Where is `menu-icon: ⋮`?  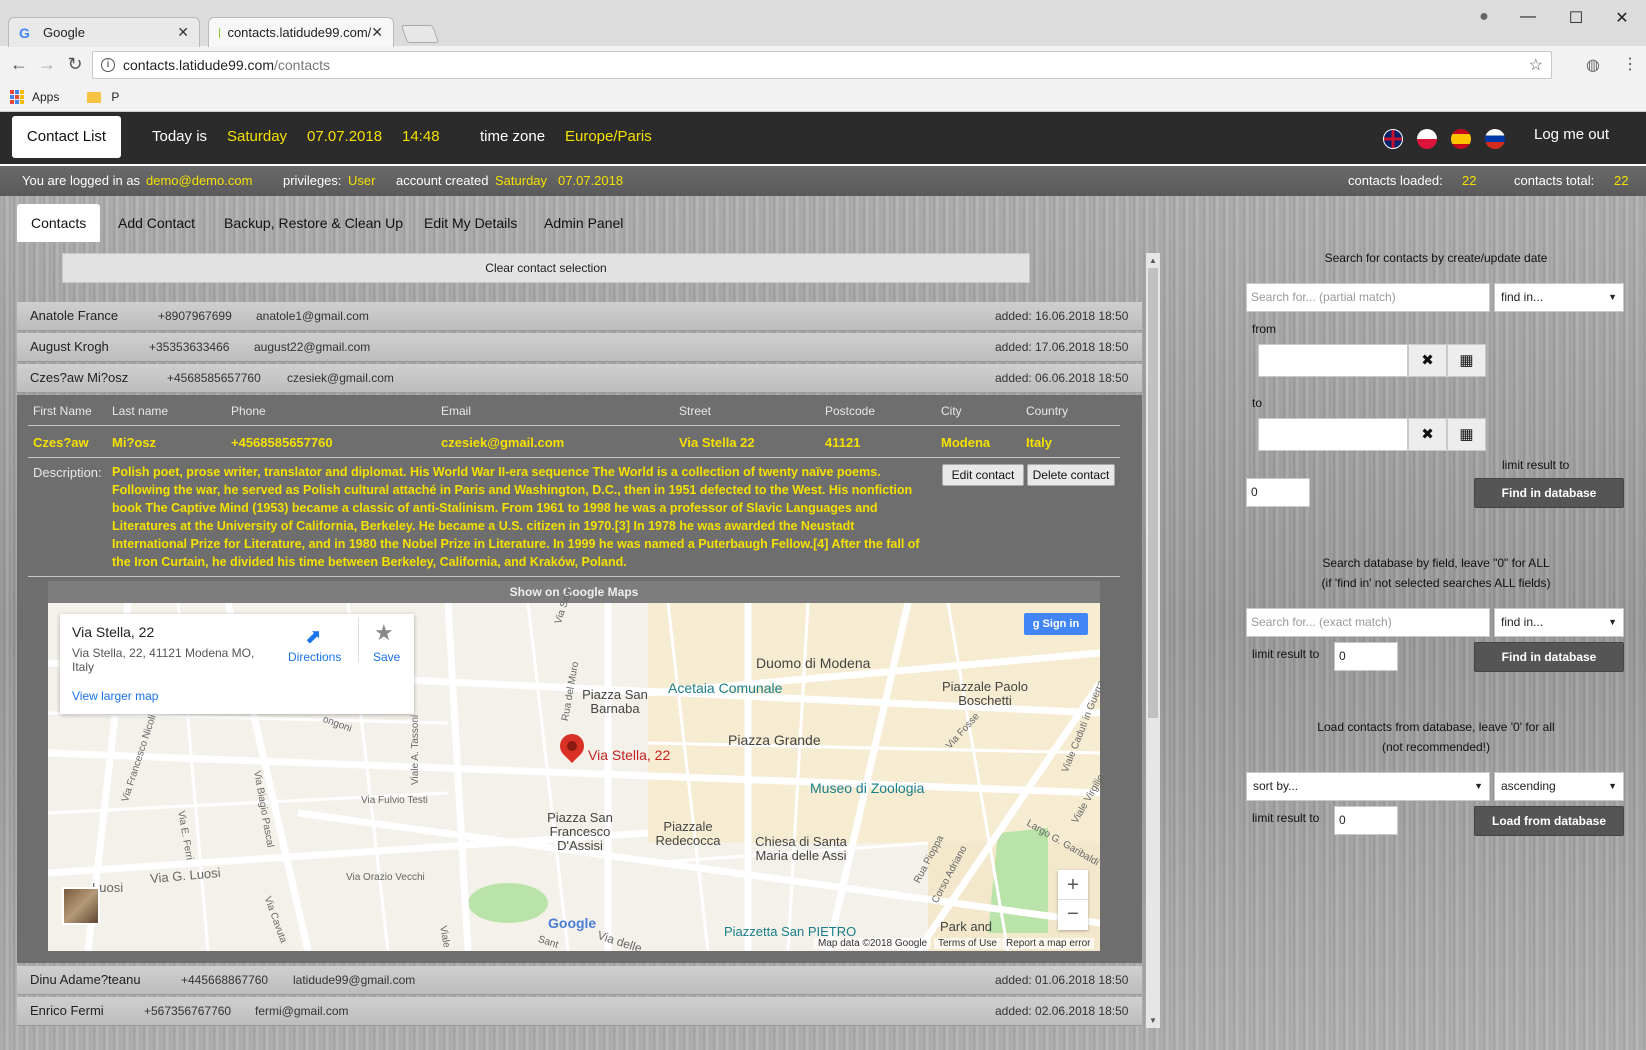 menu-icon: ⋮ is located at coordinates (1630, 64).